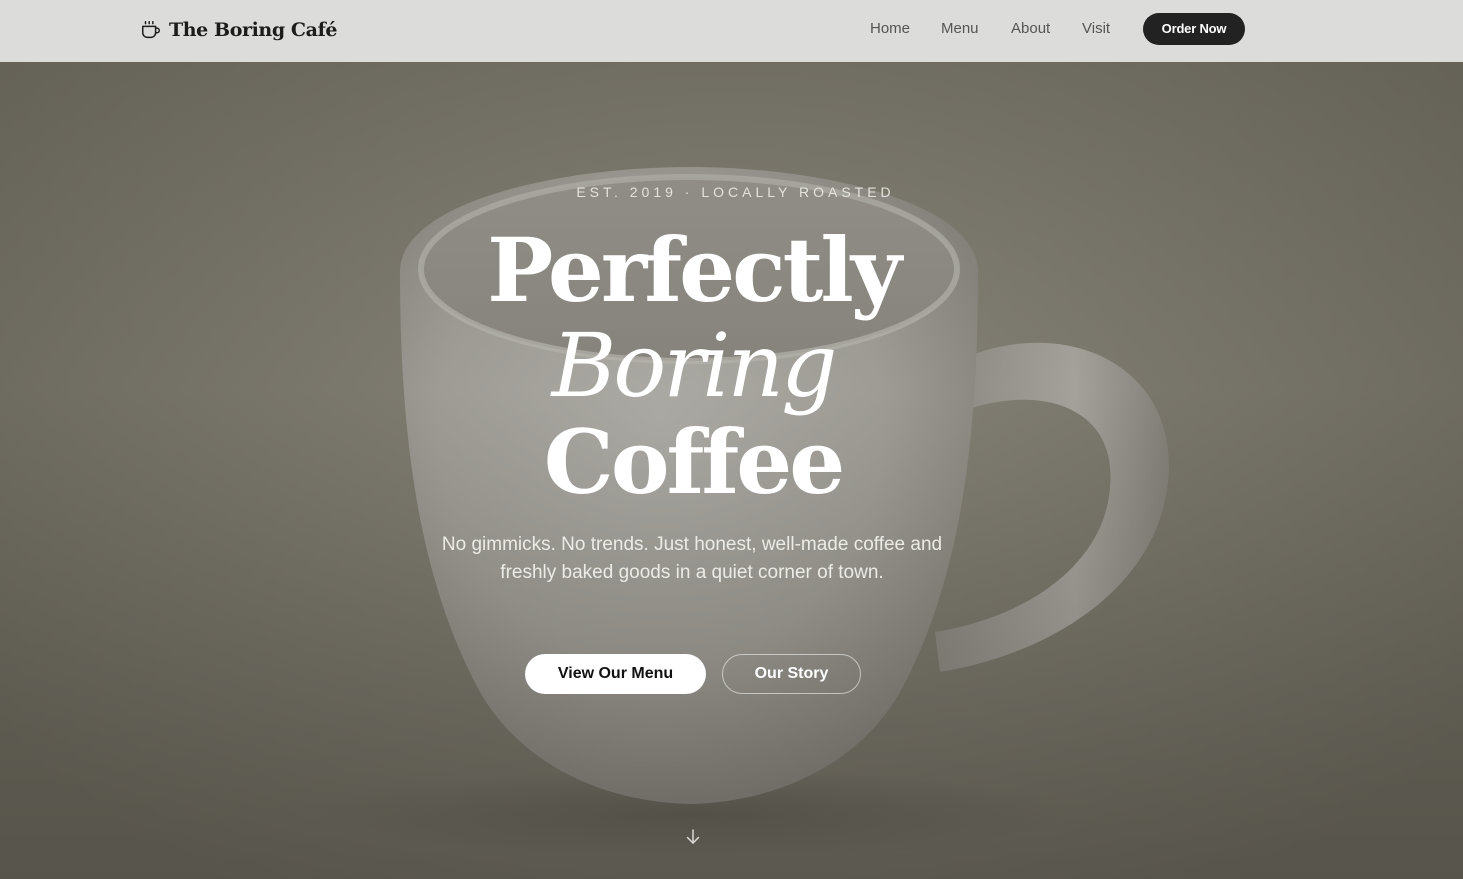 The image size is (1463, 879). Describe the element at coordinates (960, 29) in the screenshot. I see `nav-link-menu: Menu` at that location.